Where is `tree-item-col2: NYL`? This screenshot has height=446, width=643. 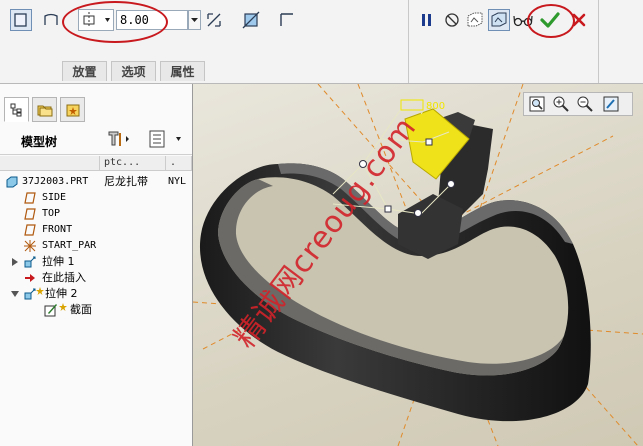 tree-item-col2: NYL is located at coordinates (177, 181).